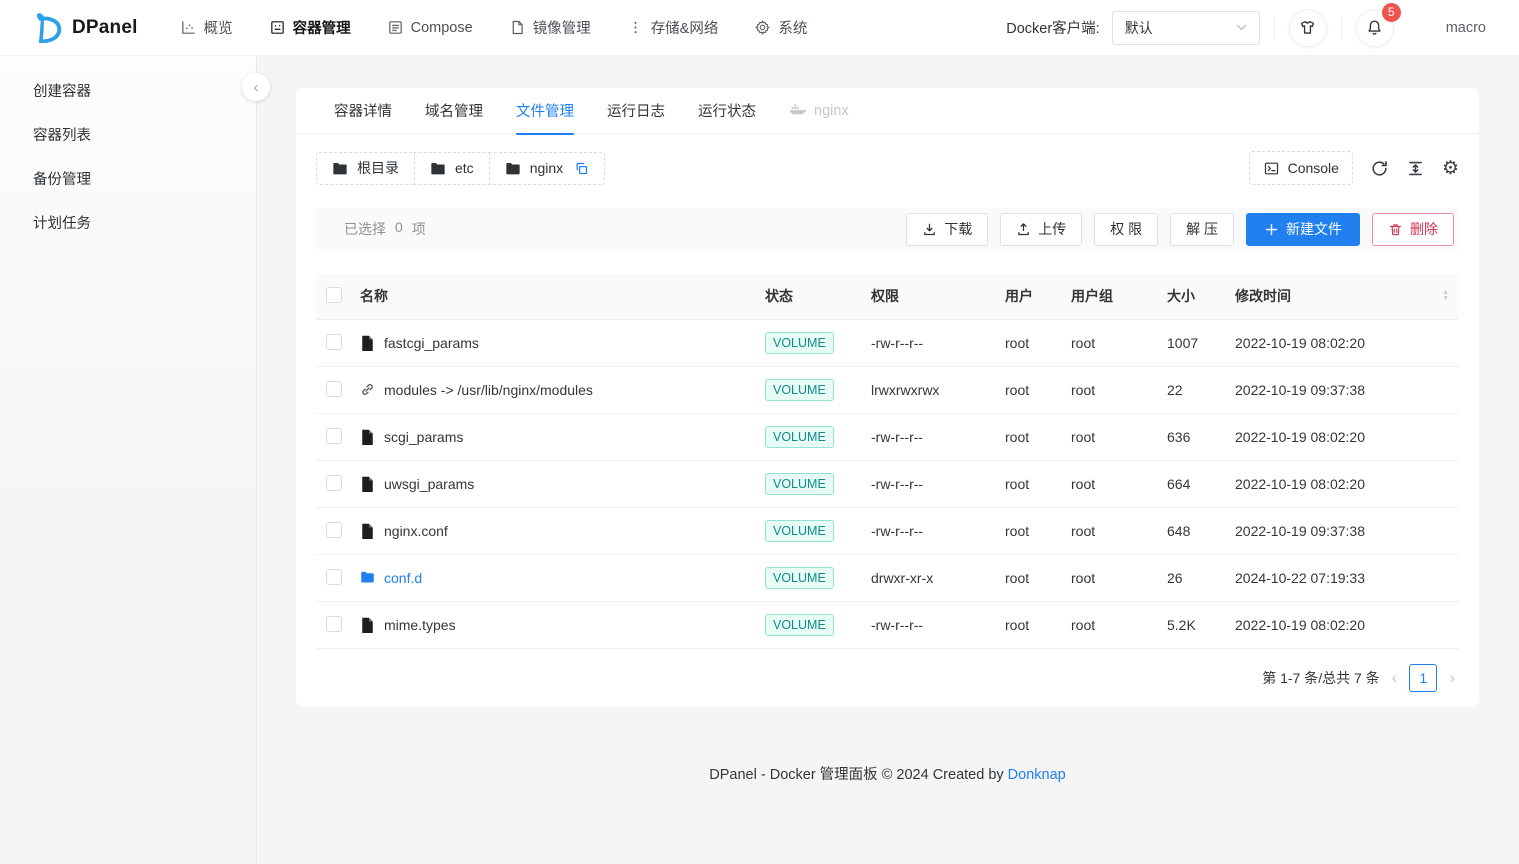 This screenshot has width=1519, height=864. I want to click on docker-client-select: 默认, so click(1185, 27).